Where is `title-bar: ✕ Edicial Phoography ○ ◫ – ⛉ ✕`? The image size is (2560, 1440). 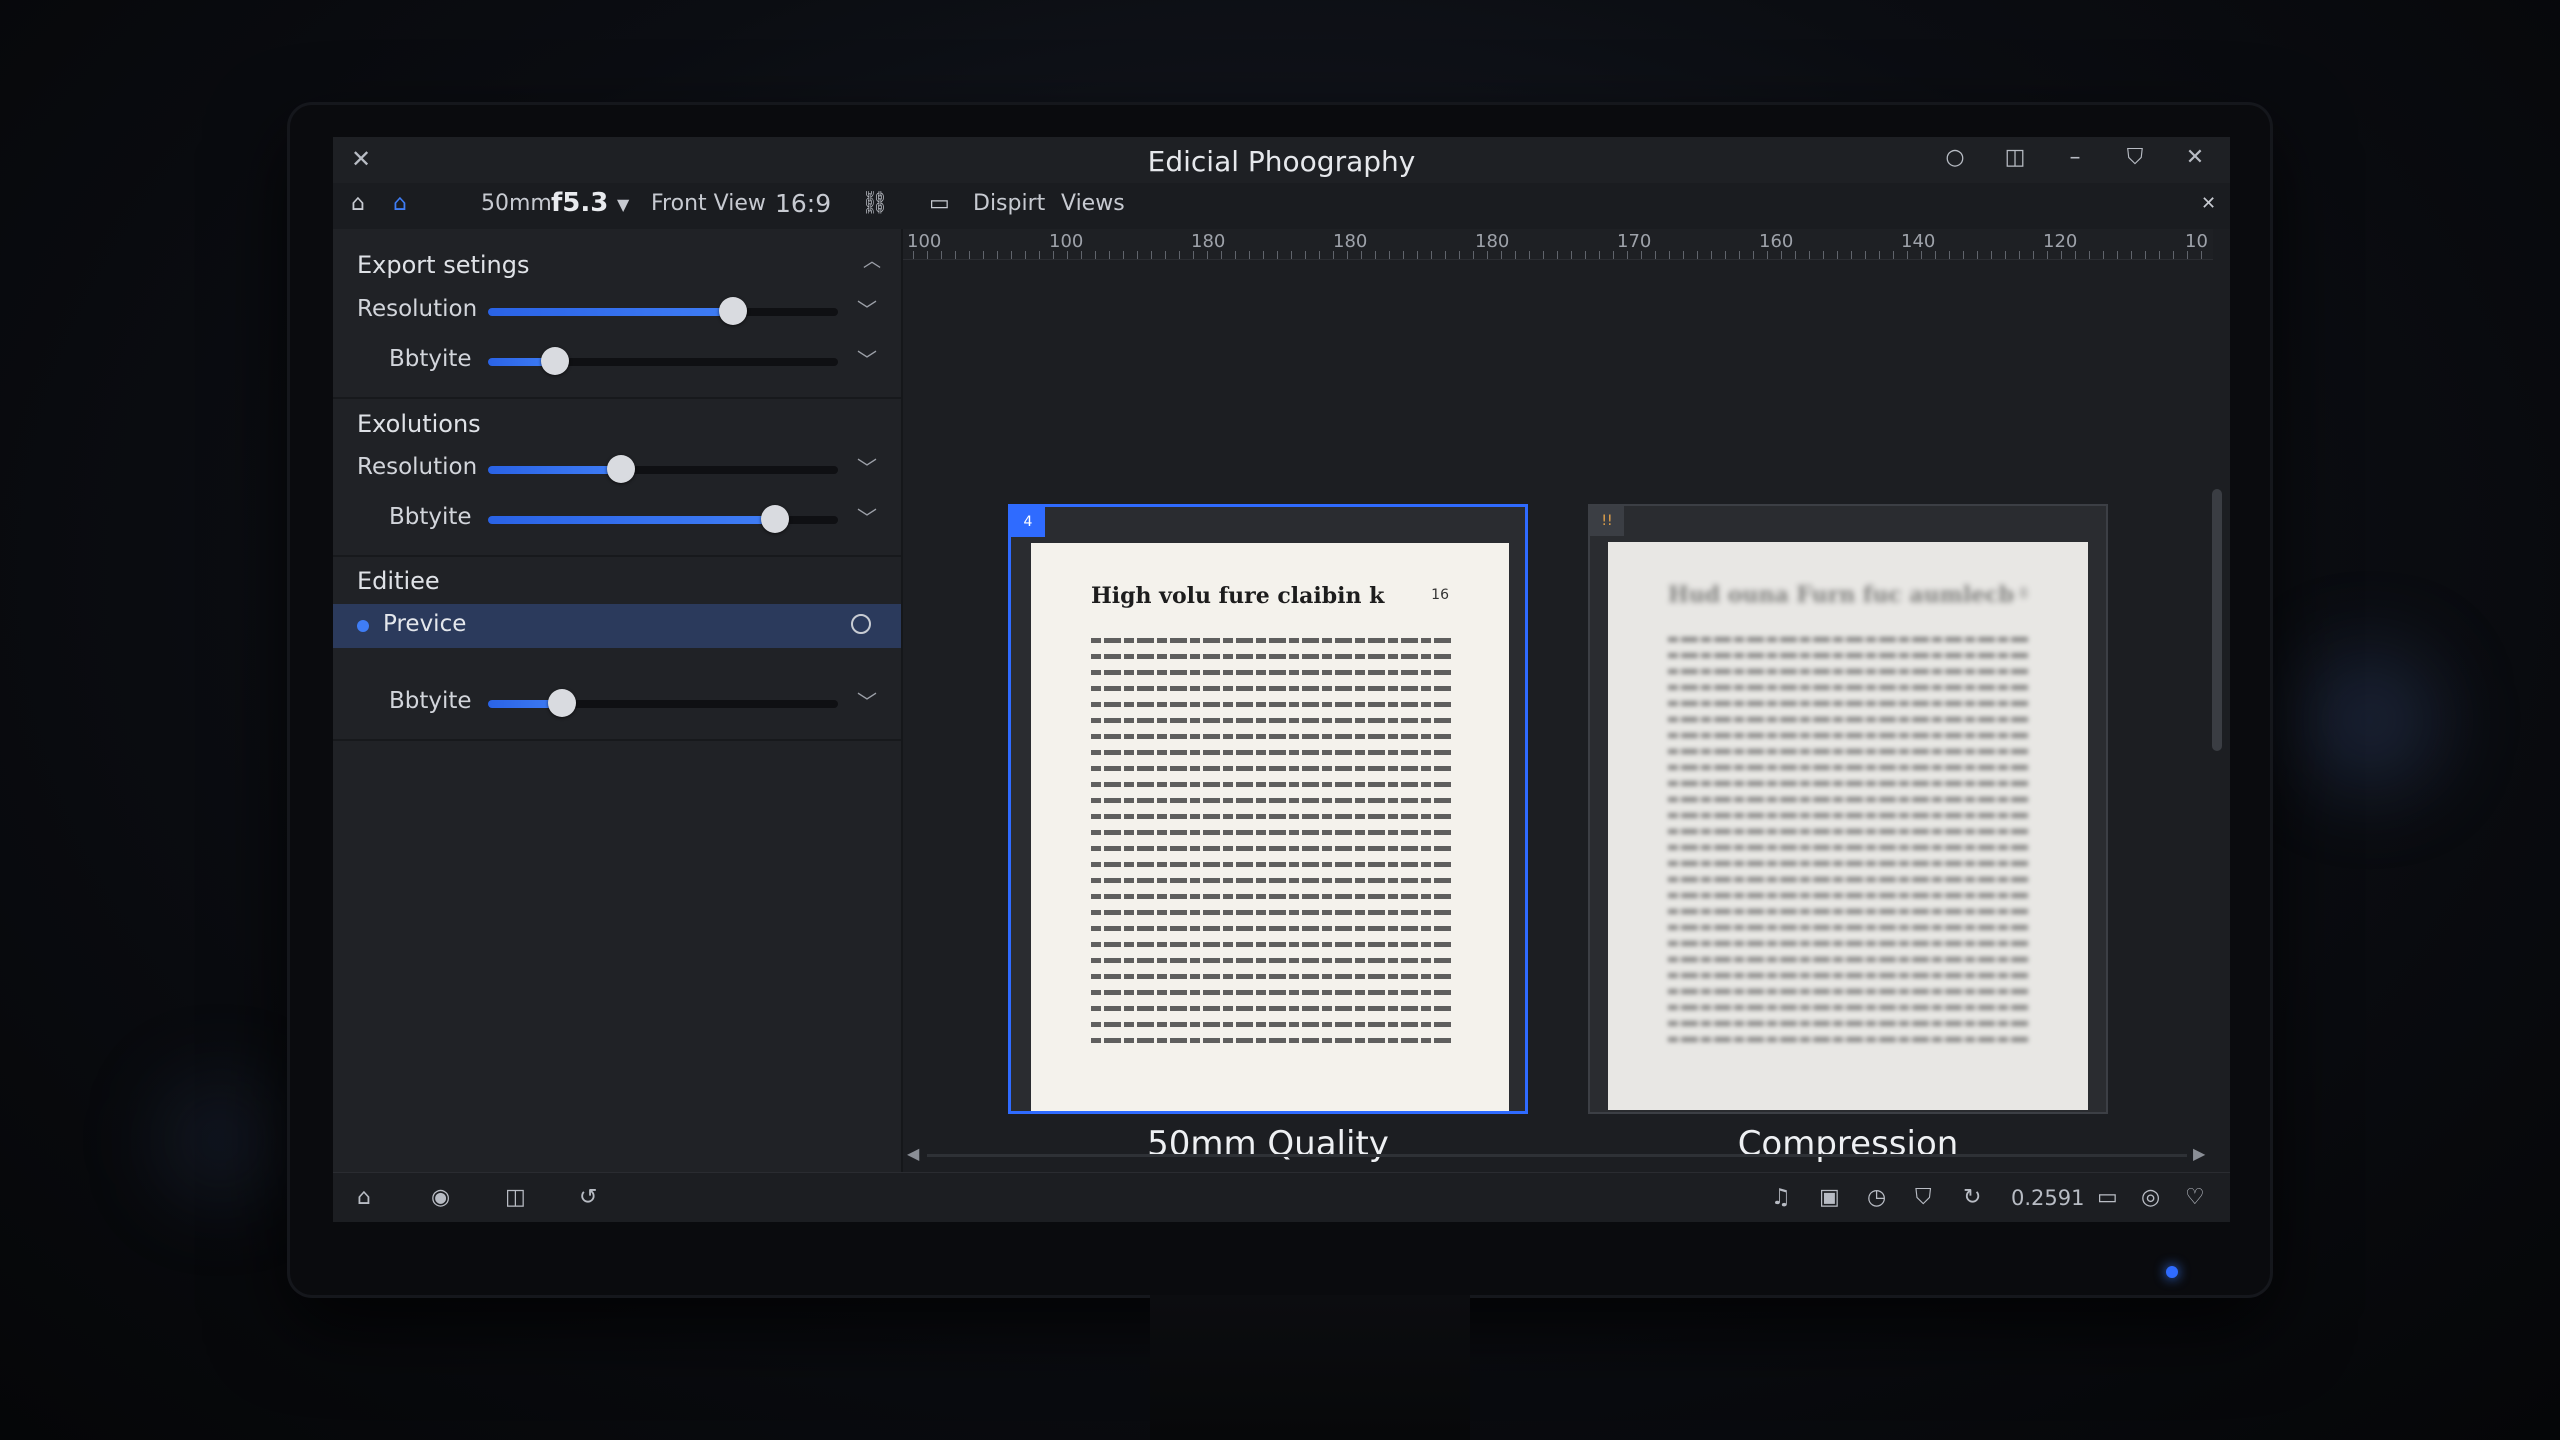 title-bar: ✕ Edicial Phoography ○ ◫ – ⛉ ✕ is located at coordinates (1281, 160).